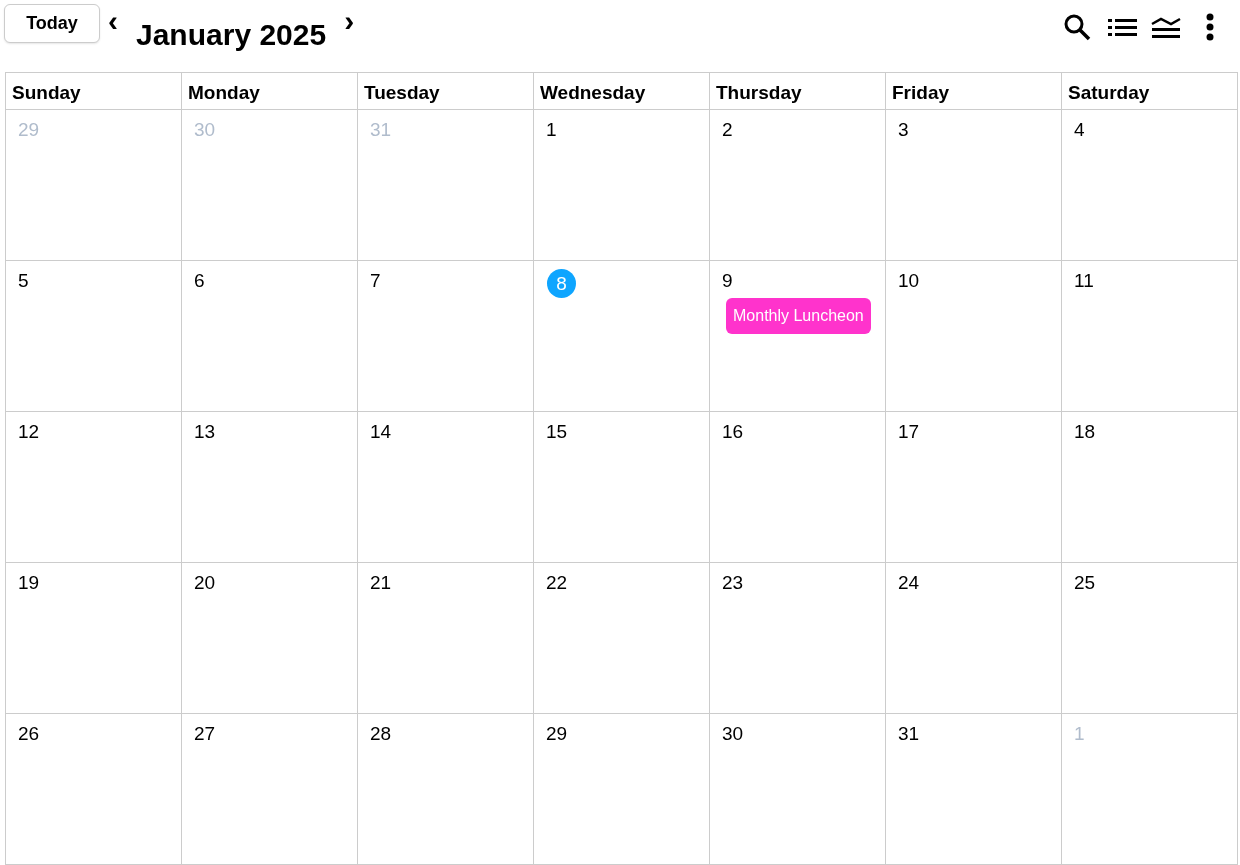  Describe the element at coordinates (52, 23) in the screenshot. I see `today-button: Today` at that location.